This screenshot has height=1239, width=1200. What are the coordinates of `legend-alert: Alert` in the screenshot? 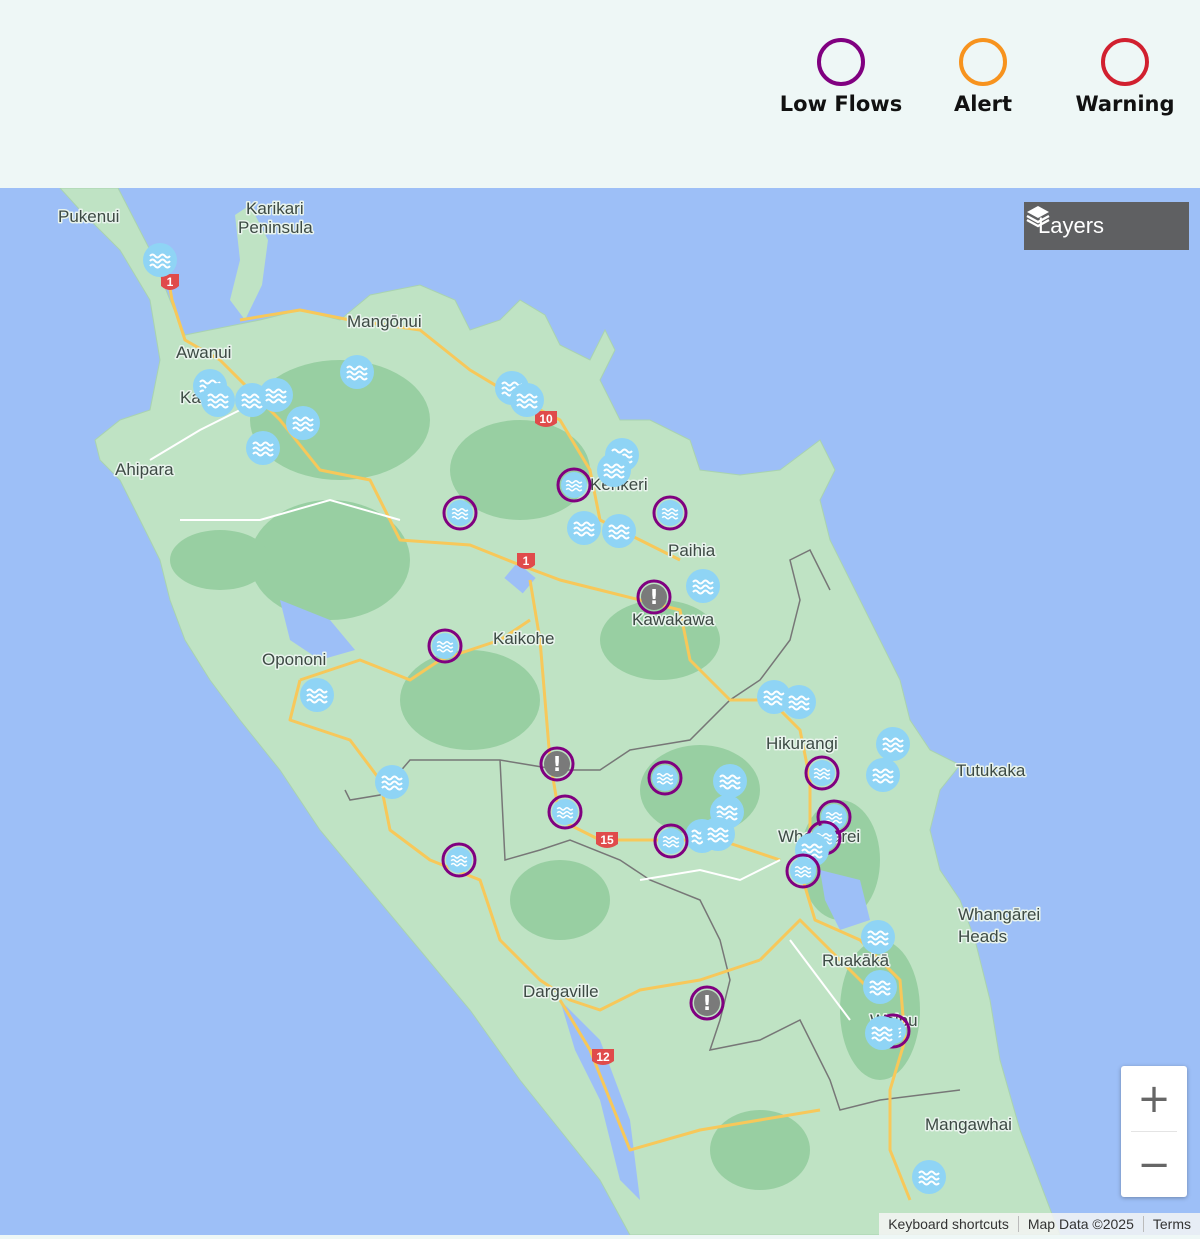 It's located at (983, 77).